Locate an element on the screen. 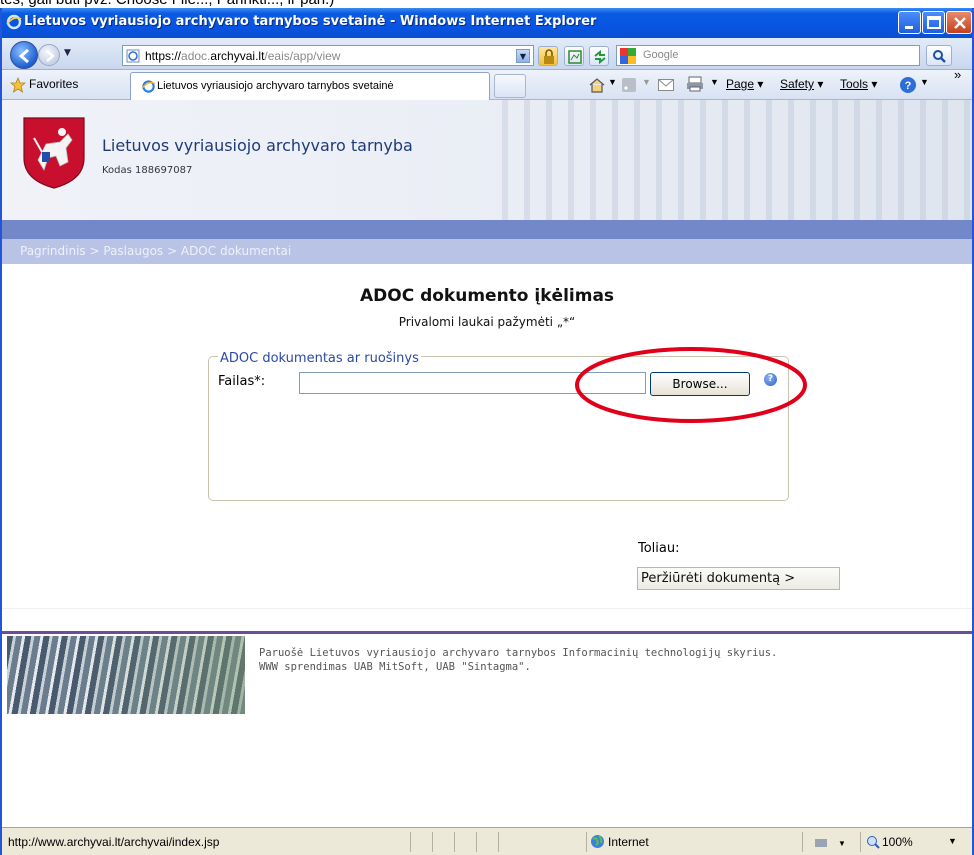  zoom-dropdown: ▼ is located at coordinates (952, 841).